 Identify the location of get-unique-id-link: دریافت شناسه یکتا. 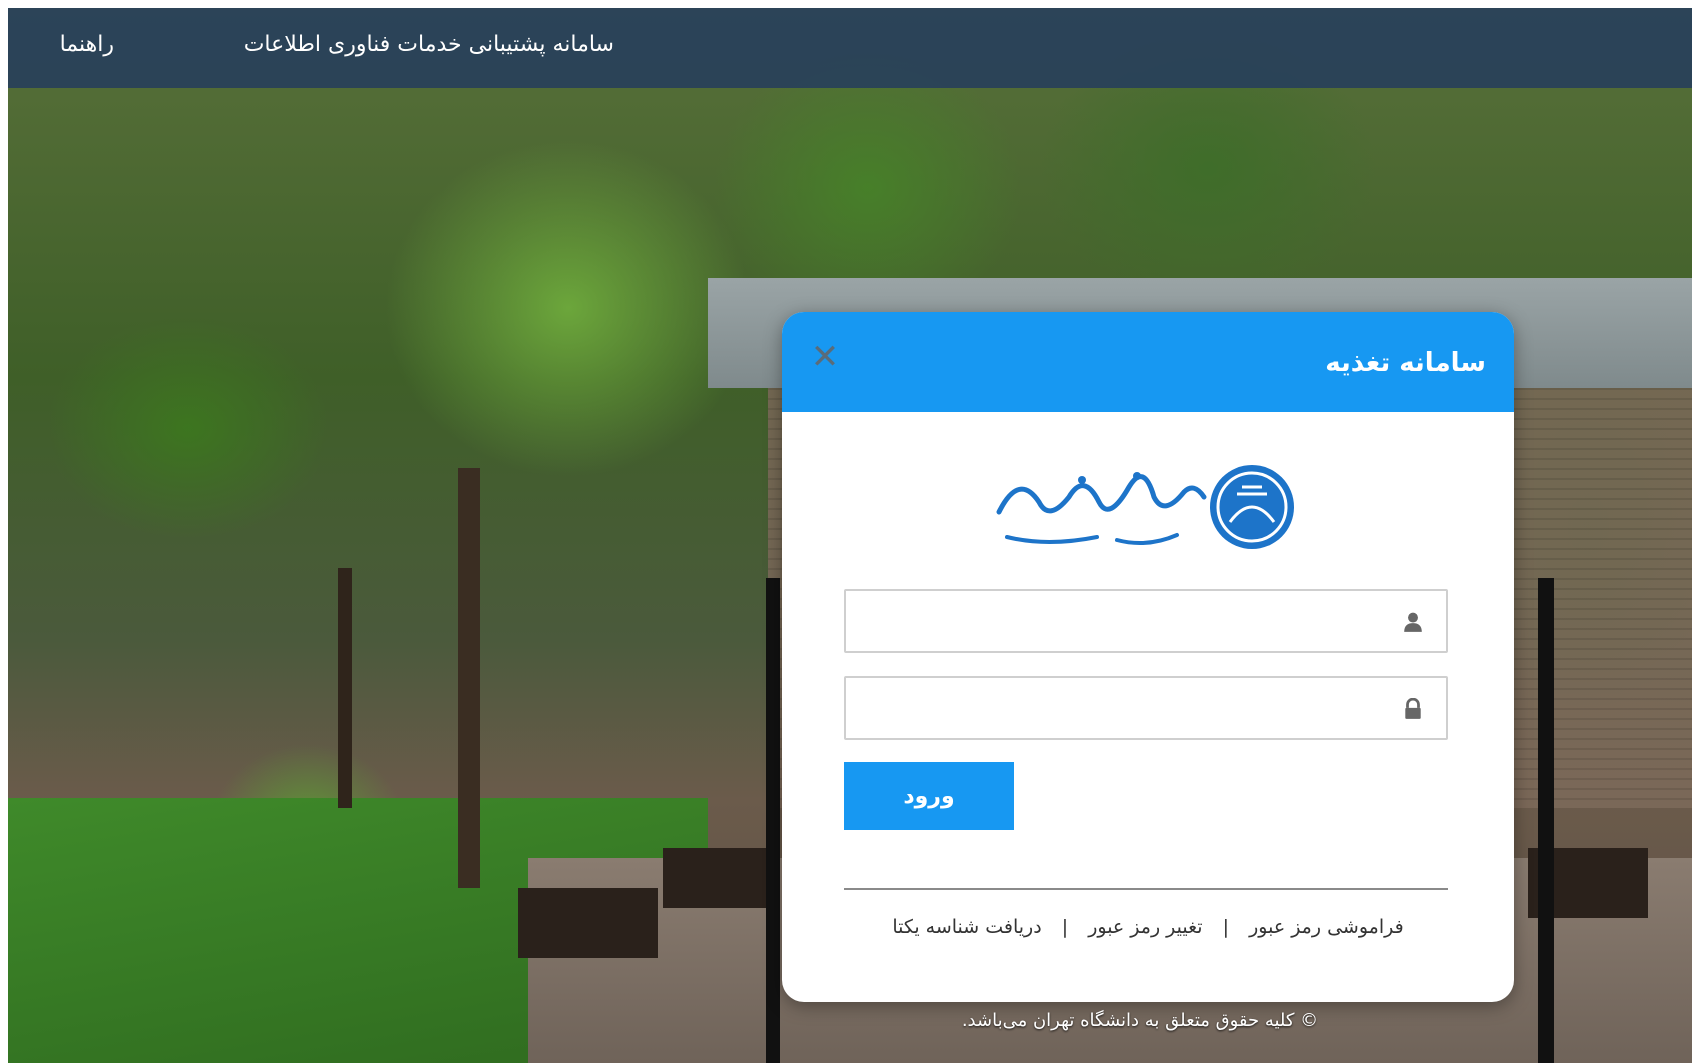
(966, 927).